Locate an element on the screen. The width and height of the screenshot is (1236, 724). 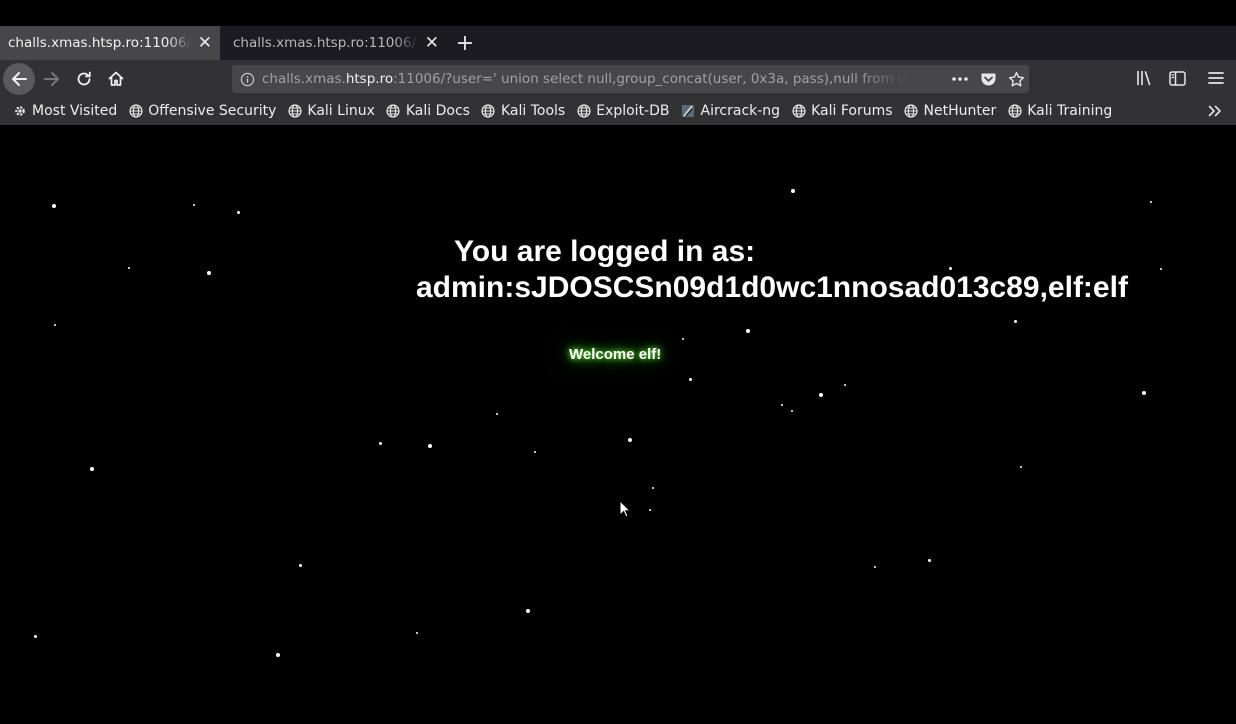
home-button is located at coordinates (116, 79).